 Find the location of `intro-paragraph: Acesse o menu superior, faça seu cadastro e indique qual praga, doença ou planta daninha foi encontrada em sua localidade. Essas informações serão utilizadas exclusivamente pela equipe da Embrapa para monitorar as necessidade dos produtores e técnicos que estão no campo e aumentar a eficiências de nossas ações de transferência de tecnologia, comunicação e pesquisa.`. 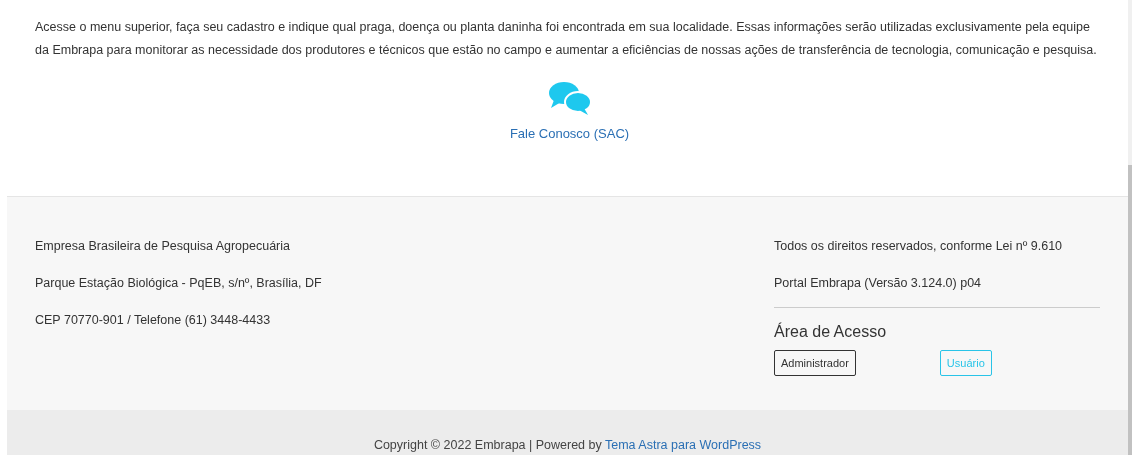

intro-paragraph: Acesse o menu superior, faça seu cadastro e indique qual praga, doença ou planta daninha foi encontrada em sua localidade. Essas informações serão utilizadas exclusivamente pela equipe da Embrapa para monitorar as necessidade dos produtores e técnicos que estão no campo e aumentar a eficiências de nossas ações de transferência de tecnologia, comunicação e pesquisa. is located at coordinates (566, 39).